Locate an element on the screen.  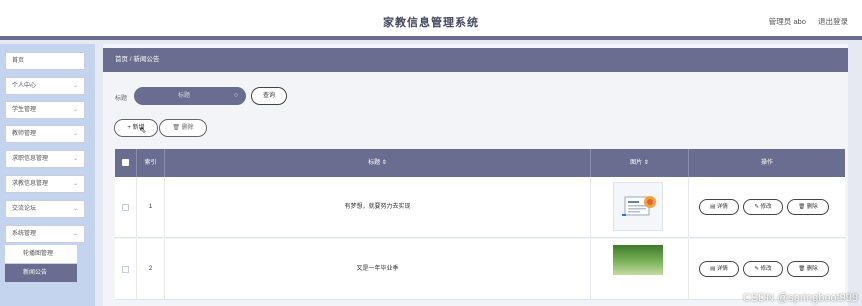
top-user-area: 管理员 abo 退出登录 is located at coordinates (803, 21).